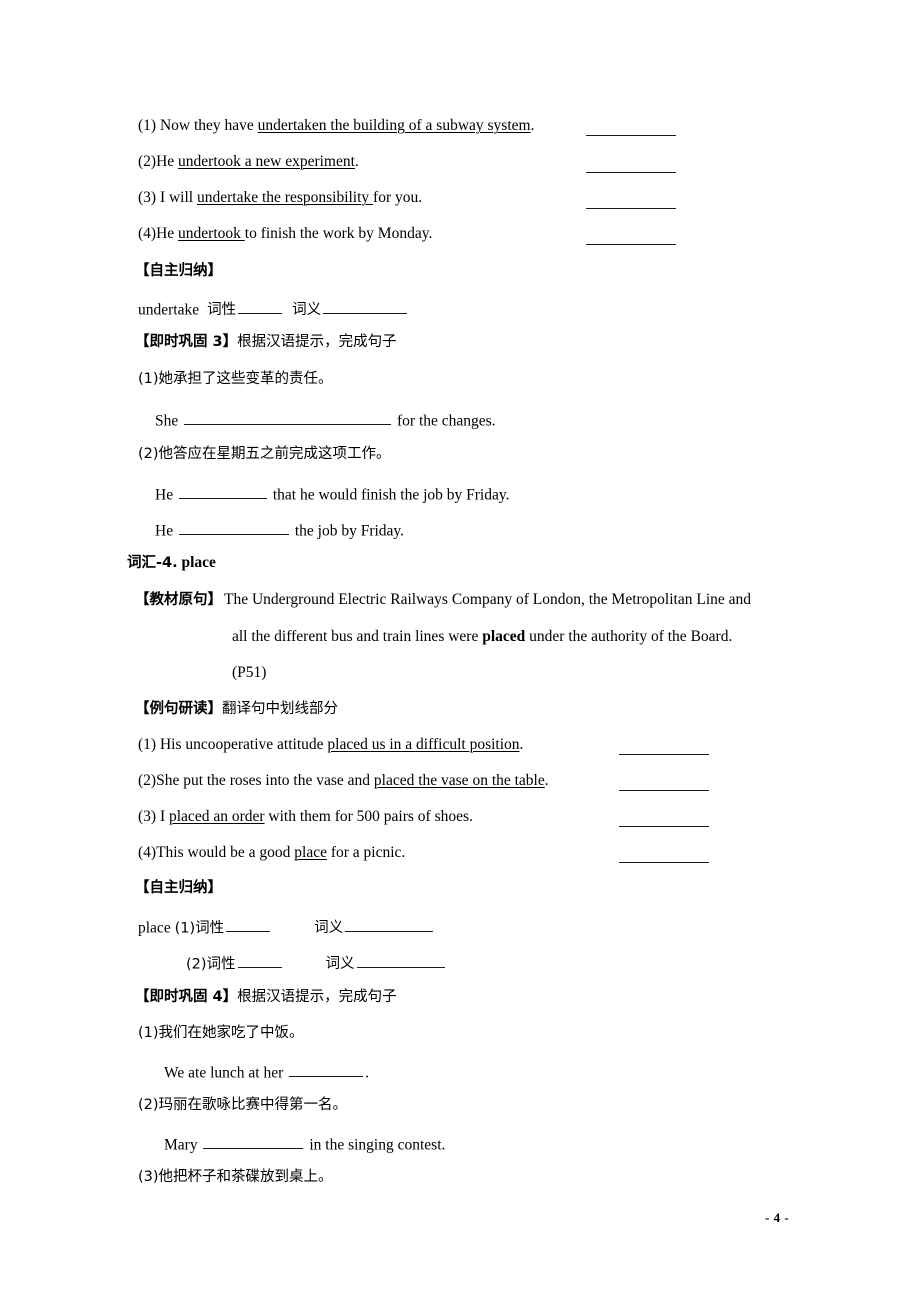  What do you see at coordinates (285, 197) in the screenshot?
I see `example-underlined: undertake the responsibility` at bounding box center [285, 197].